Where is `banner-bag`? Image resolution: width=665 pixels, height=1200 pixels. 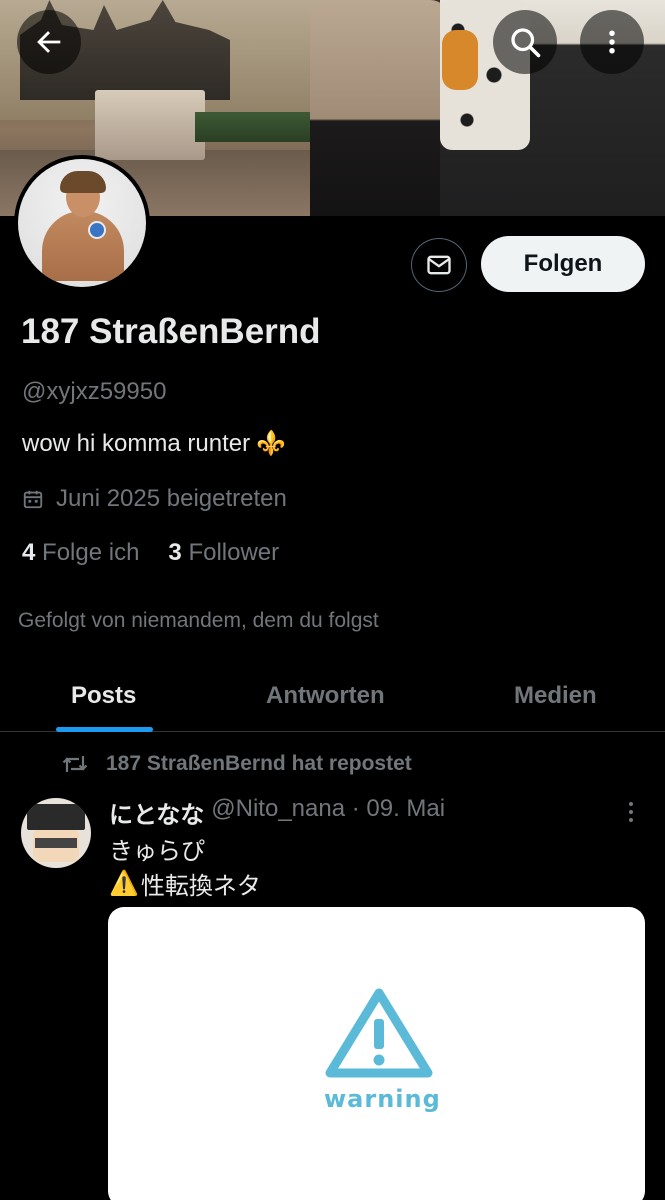
banner-bag is located at coordinates (460, 60).